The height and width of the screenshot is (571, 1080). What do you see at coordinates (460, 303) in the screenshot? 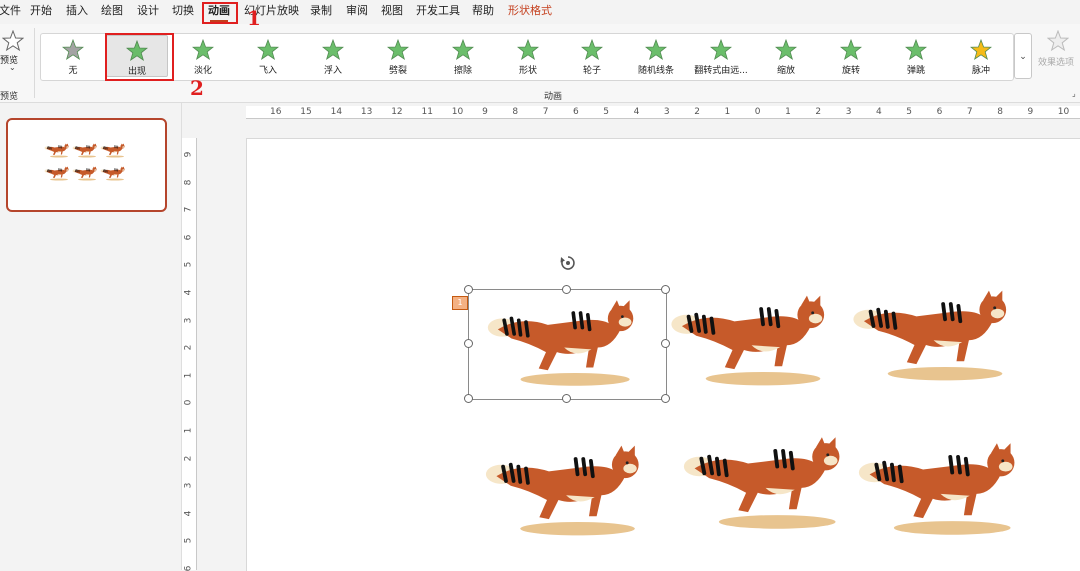
I see `animation-order-tag: 1` at bounding box center [460, 303].